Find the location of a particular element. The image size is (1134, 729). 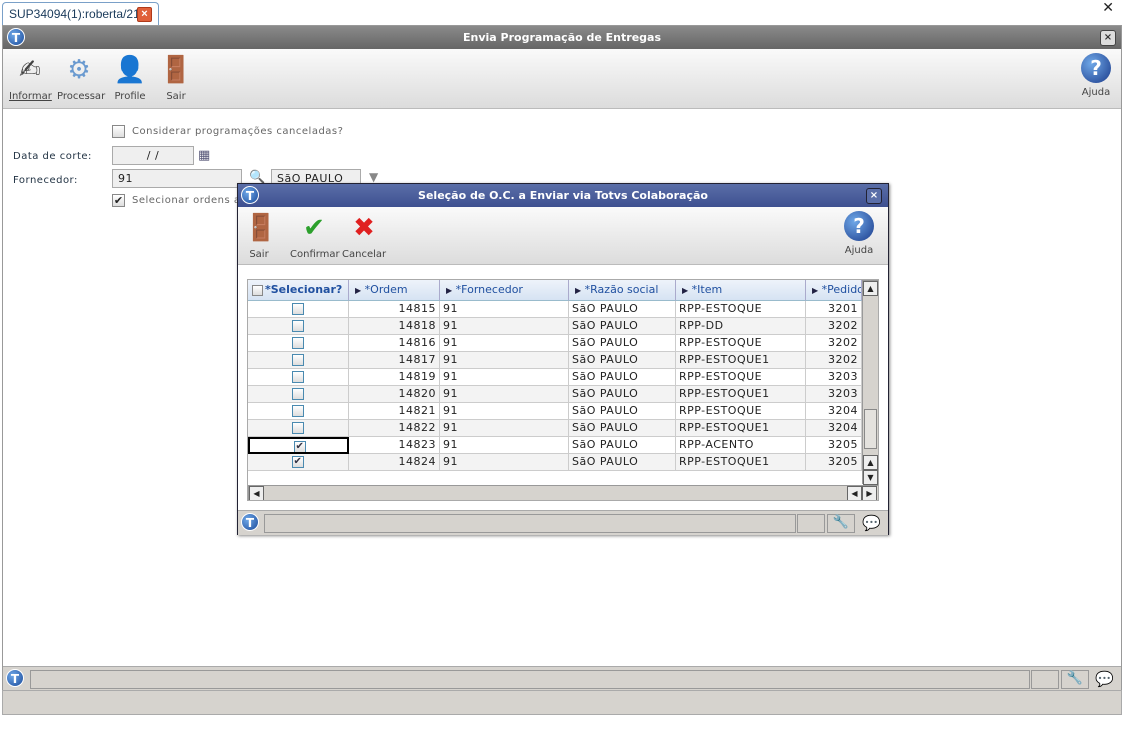

sair-button: 🚪 Sair is located at coordinates (176, 77).